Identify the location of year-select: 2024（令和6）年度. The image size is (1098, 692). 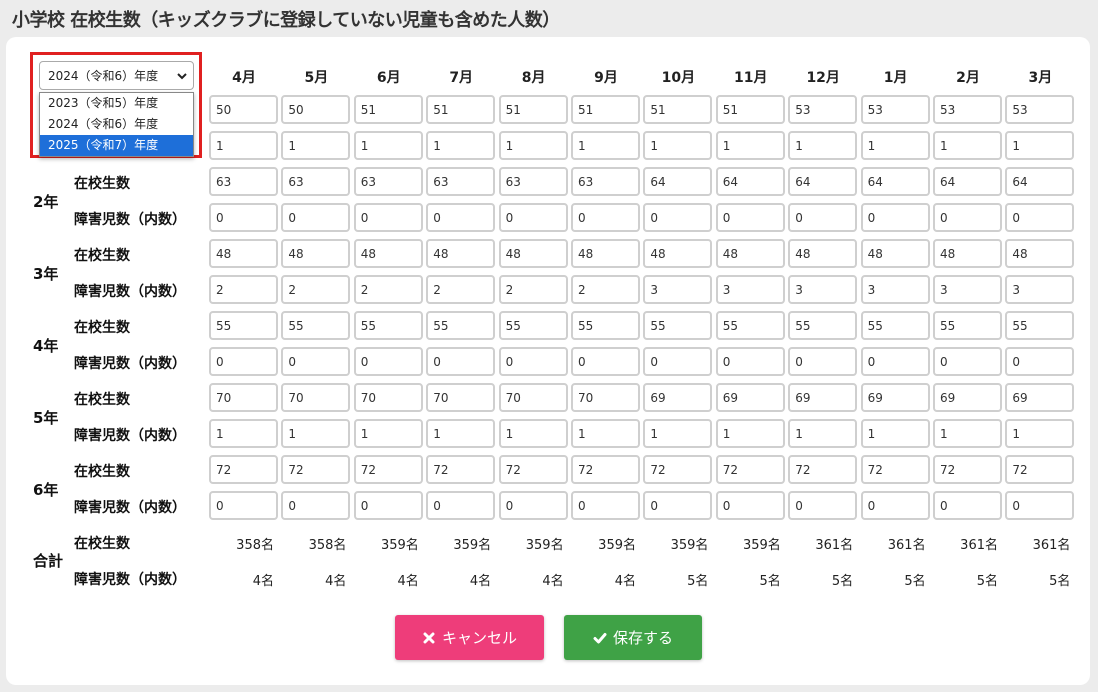
(116, 75).